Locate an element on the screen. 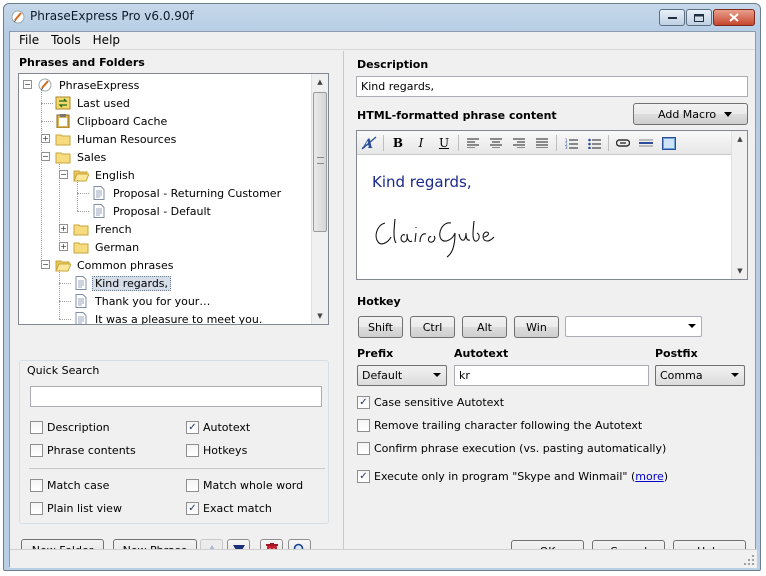 This screenshot has height=576, width=766. search-option-label: Autotext is located at coordinates (227, 427).